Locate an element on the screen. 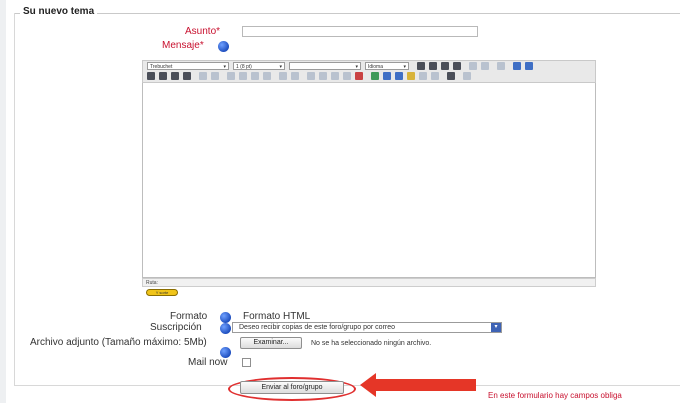  align-center-icon is located at coordinates (163, 76).